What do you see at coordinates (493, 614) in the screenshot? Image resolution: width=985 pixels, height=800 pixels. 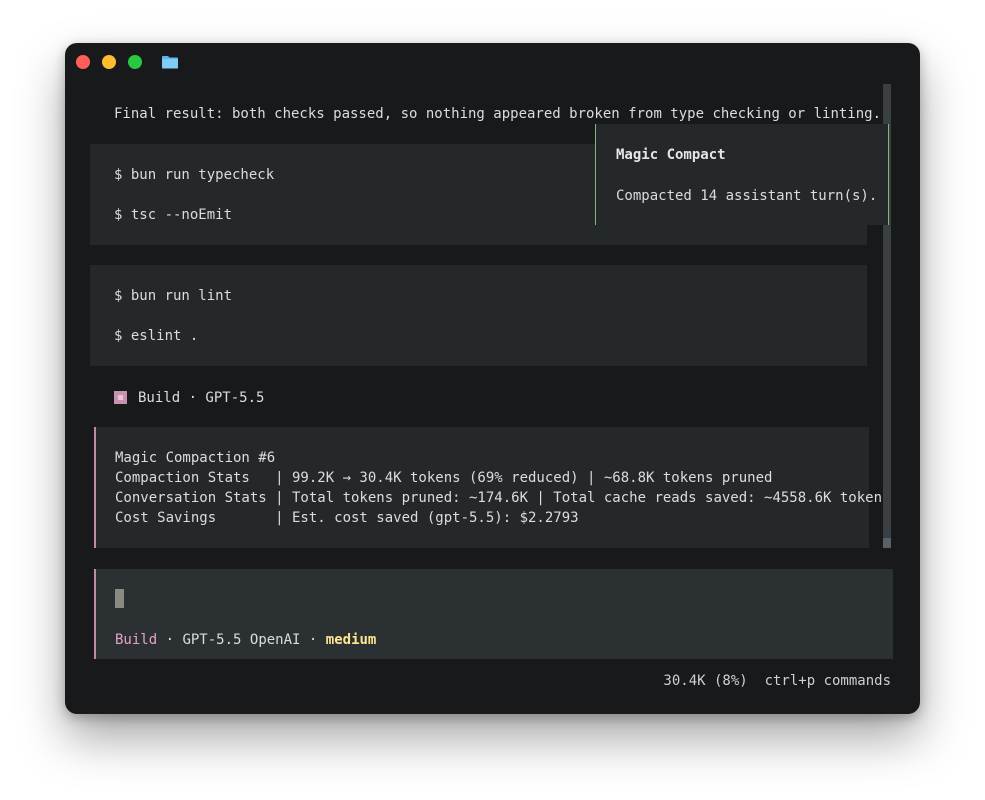 I see `prompt-input: Build · GPT-5.5 OpenAI · medium` at bounding box center [493, 614].